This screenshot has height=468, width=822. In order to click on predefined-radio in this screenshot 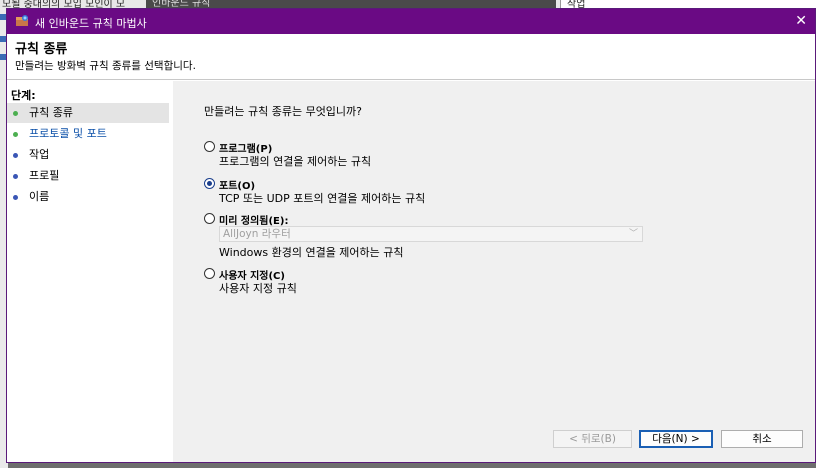, I will do `click(209, 218)`.